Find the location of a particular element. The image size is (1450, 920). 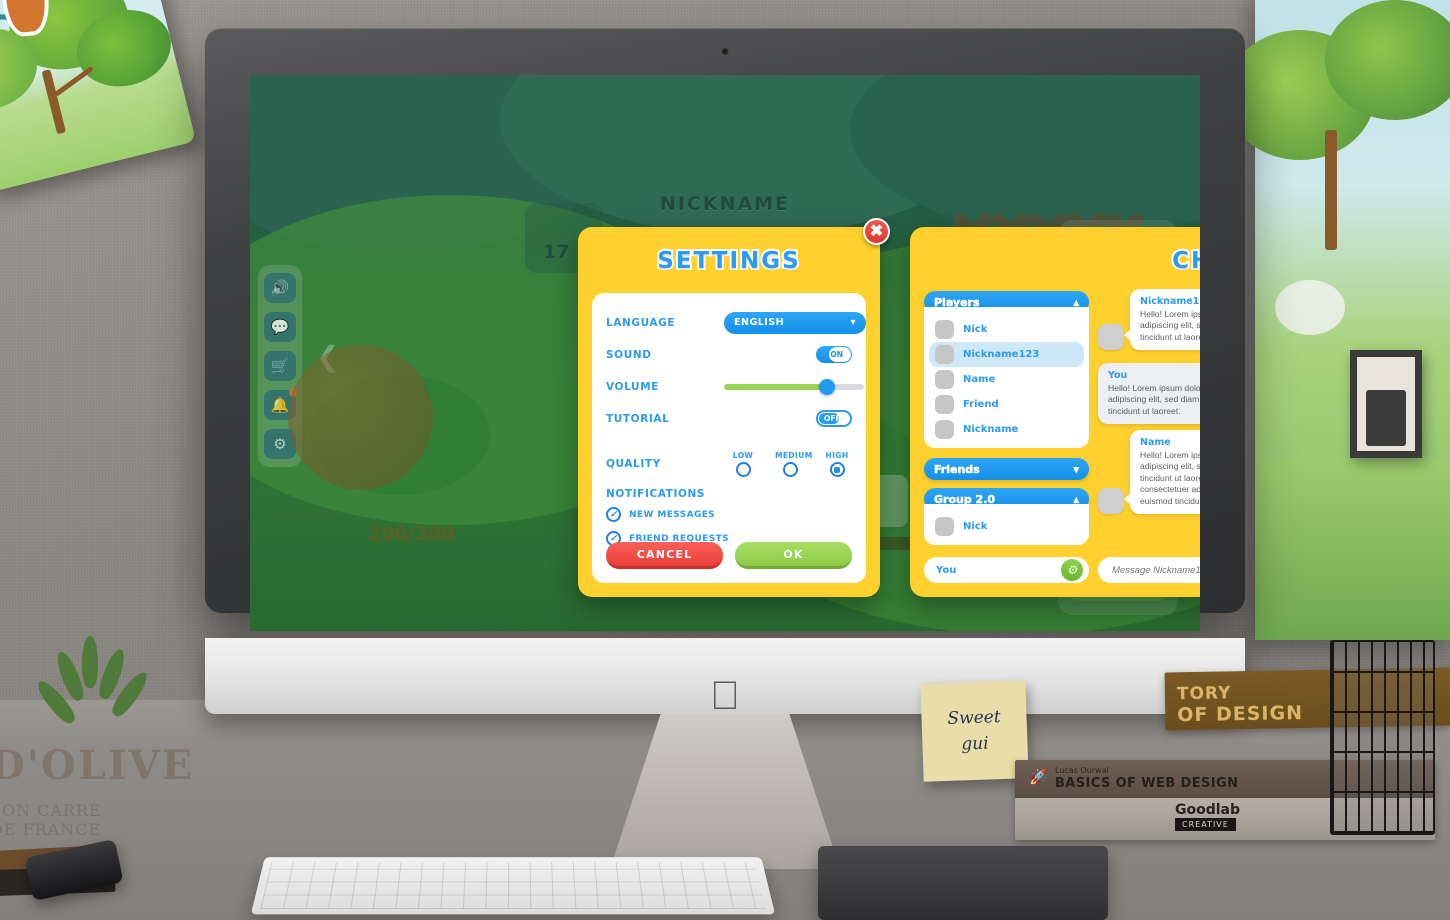

notifications-label: NOTIFICATIONS is located at coordinates (656, 494).